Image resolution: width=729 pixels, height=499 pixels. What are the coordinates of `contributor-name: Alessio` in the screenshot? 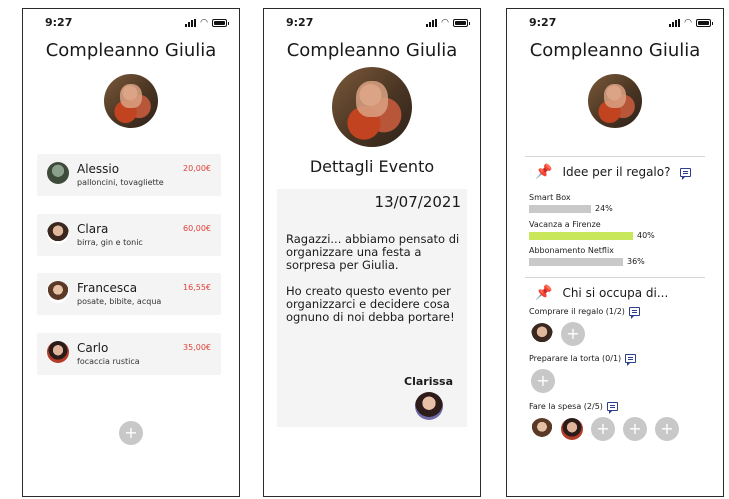 It's located at (98, 169).